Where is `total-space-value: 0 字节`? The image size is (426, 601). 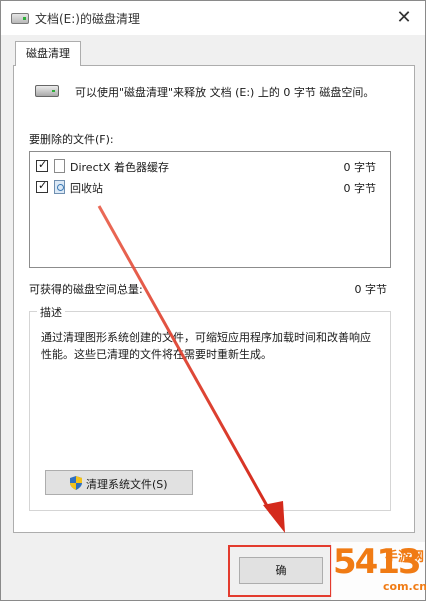 total-space-value: 0 字节 is located at coordinates (371, 289).